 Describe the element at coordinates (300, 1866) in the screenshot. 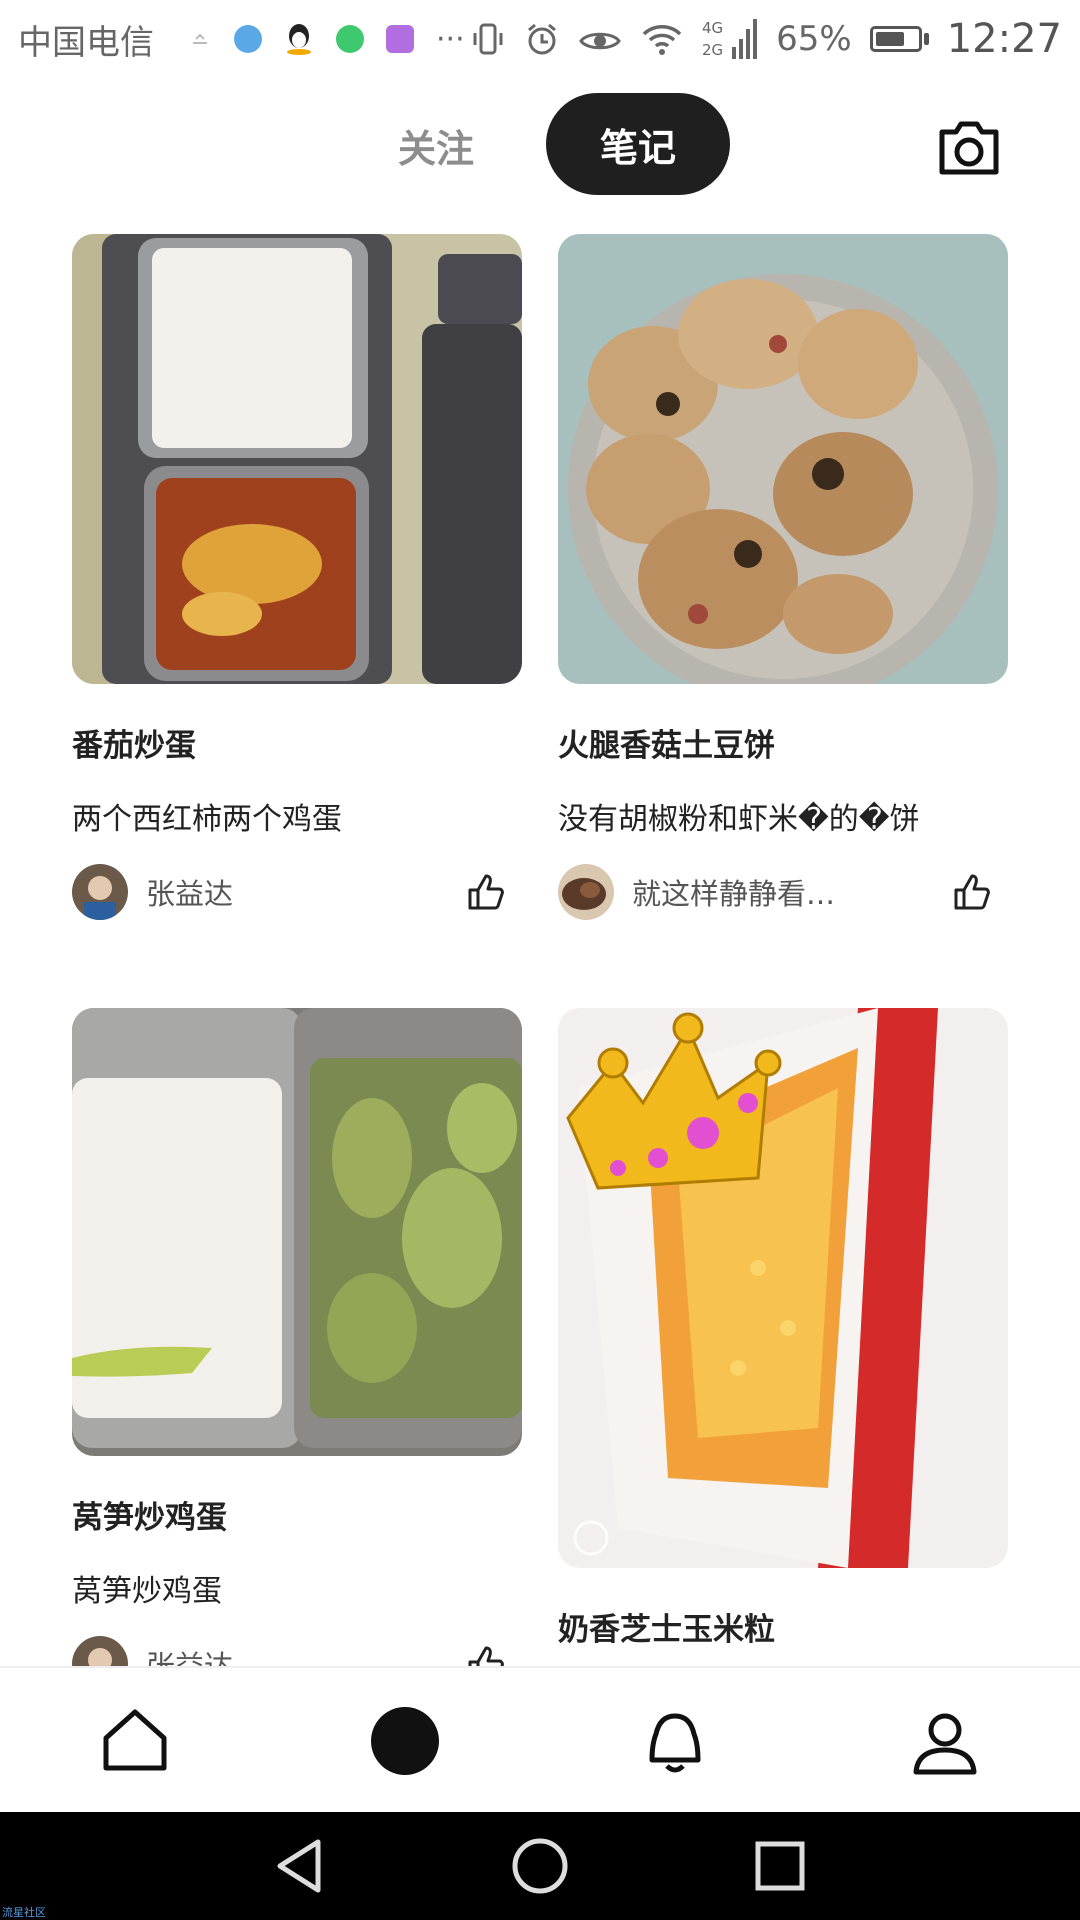

I see `back-icon` at that location.